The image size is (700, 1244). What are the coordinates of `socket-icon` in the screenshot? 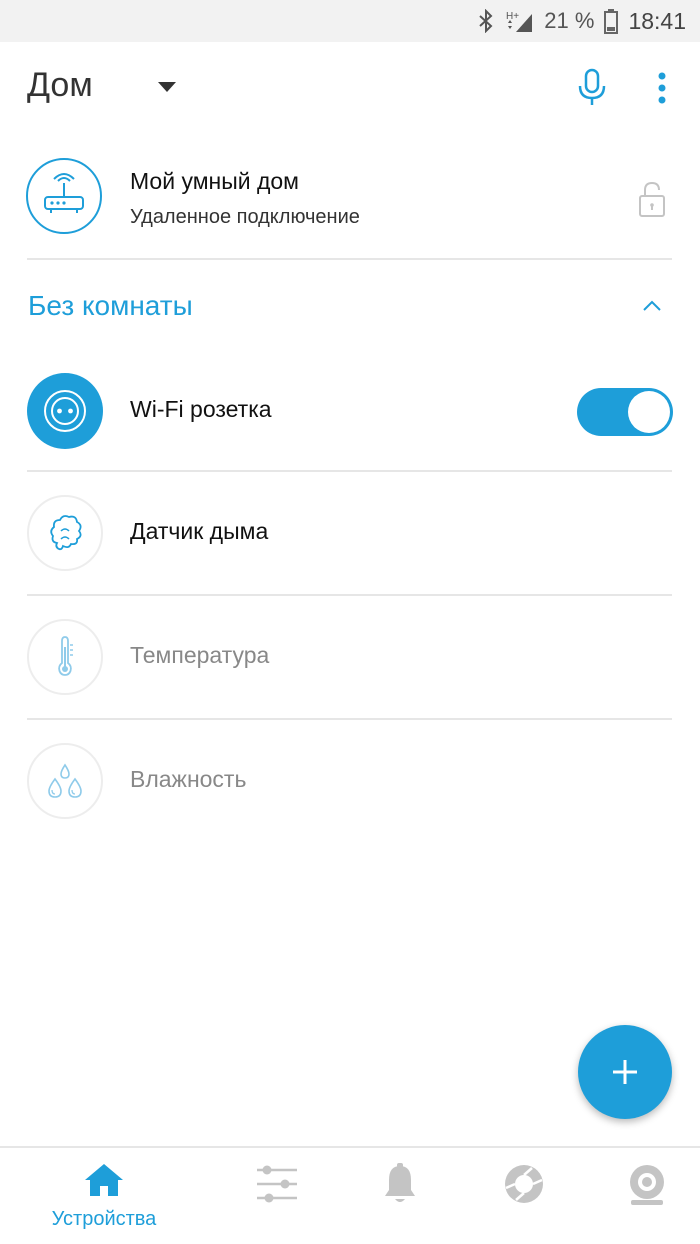 It's located at (65, 411).